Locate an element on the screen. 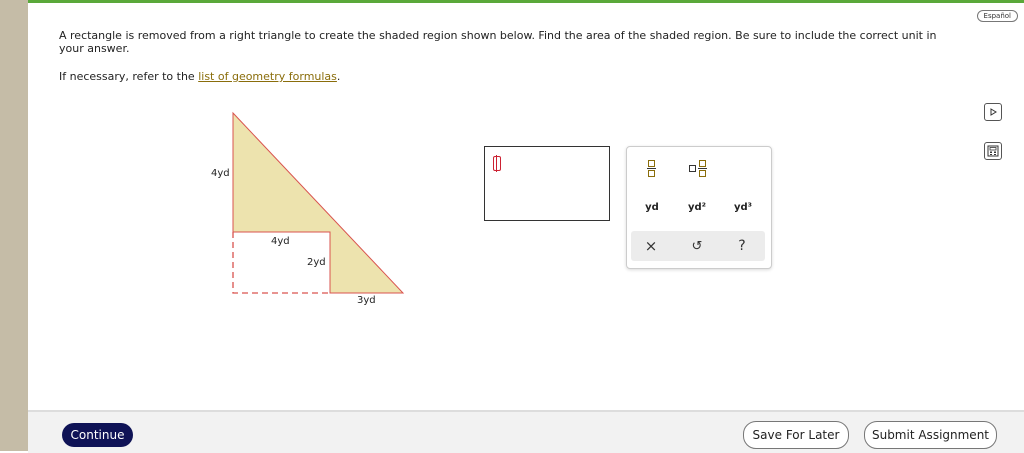 The image size is (1024, 453). undo-button: ↺ is located at coordinates (697, 246).